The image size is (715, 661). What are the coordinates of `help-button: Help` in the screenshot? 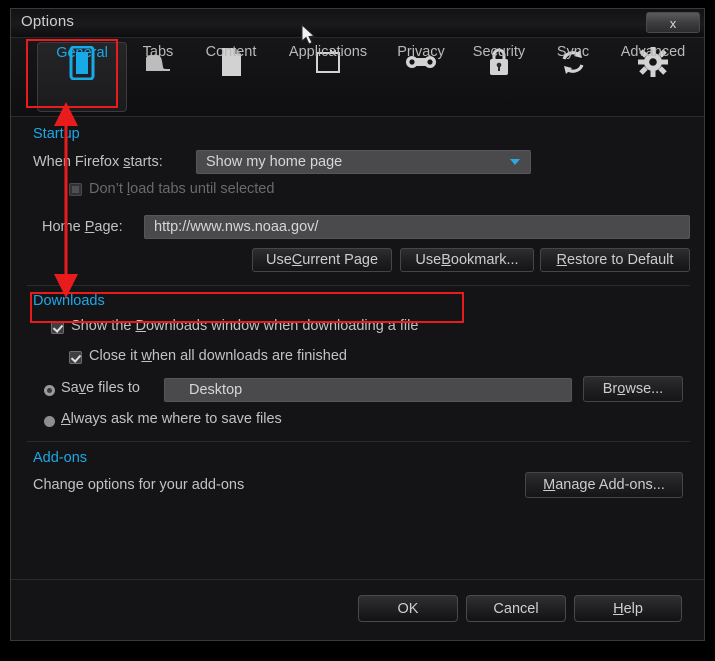 It's located at (628, 608).